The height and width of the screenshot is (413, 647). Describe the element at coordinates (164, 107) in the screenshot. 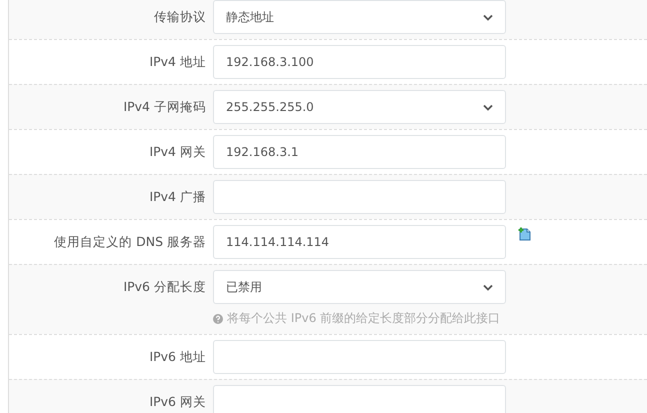

I see `field-label: IPv4 子网掩码` at that location.